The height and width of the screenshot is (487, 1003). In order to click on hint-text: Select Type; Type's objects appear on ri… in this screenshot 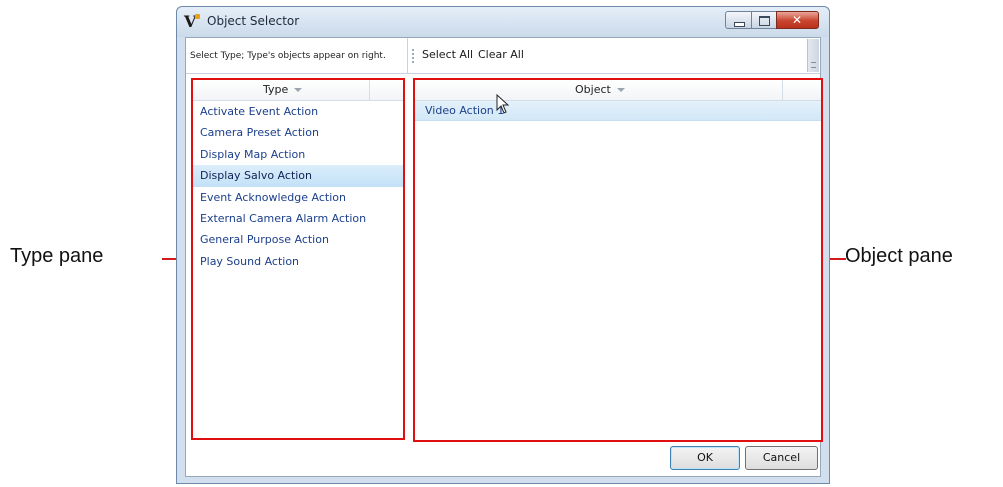, I will do `click(288, 56)`.